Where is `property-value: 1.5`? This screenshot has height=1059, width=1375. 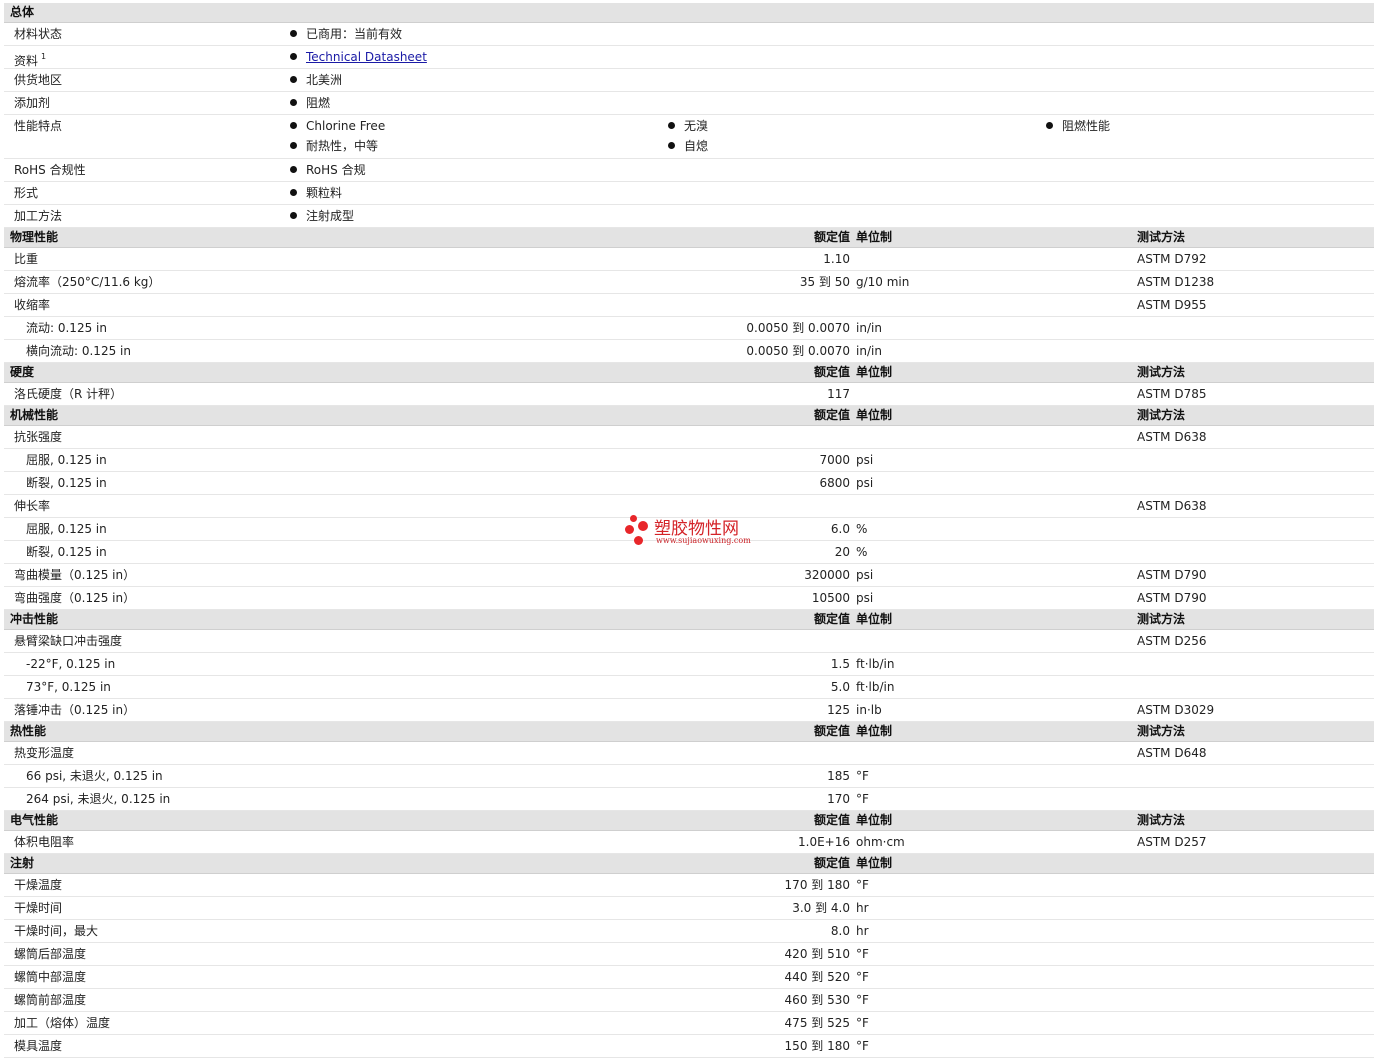
property-value: 1.5 is located at coordinates (840, 664).